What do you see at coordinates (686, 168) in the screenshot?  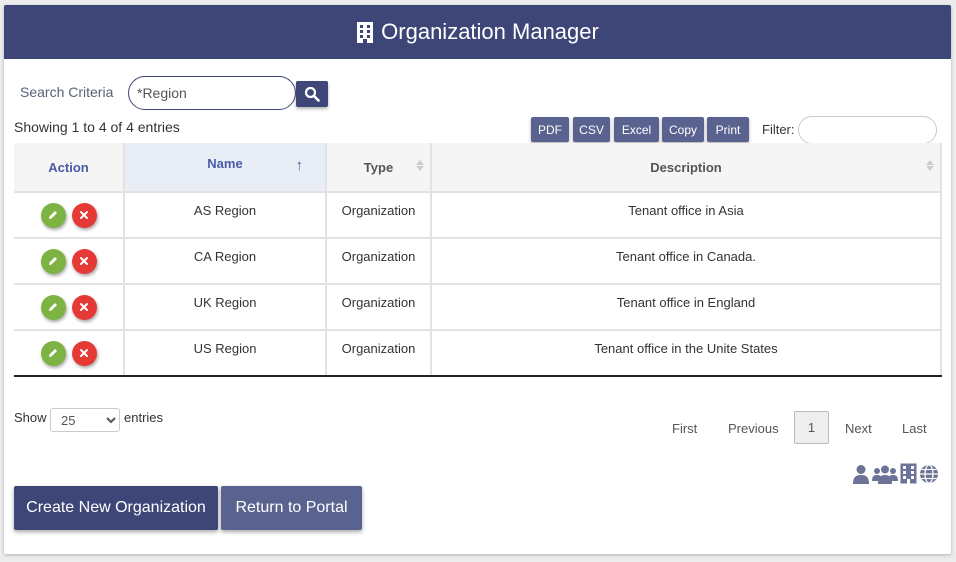 I see `column-header-description: Description` at bounding box center [686, 168].